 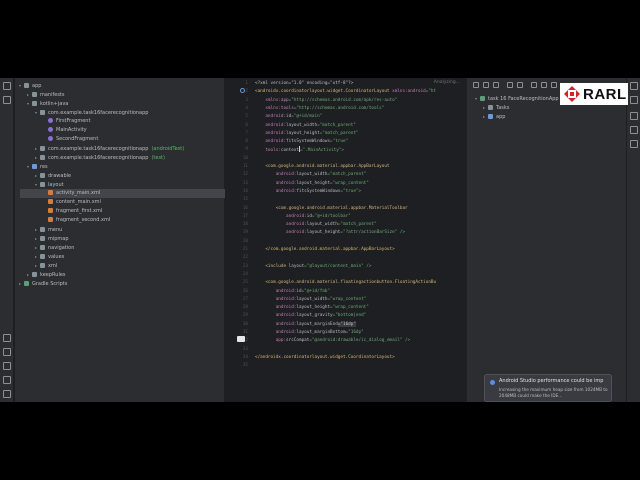 What do you see at coordinates (117, 274) in the screenshot?
I see `tree-item: ▸ keepRules` at bounding box center [117, 274].